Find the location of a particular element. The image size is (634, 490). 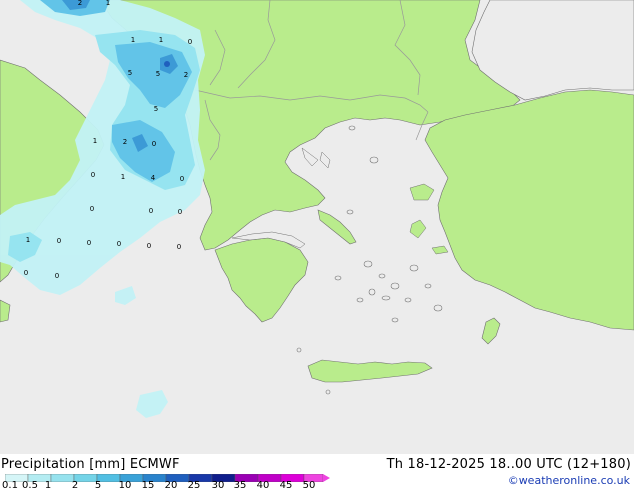

legend-tick-label: 10 is located at coordinates (125, 485).